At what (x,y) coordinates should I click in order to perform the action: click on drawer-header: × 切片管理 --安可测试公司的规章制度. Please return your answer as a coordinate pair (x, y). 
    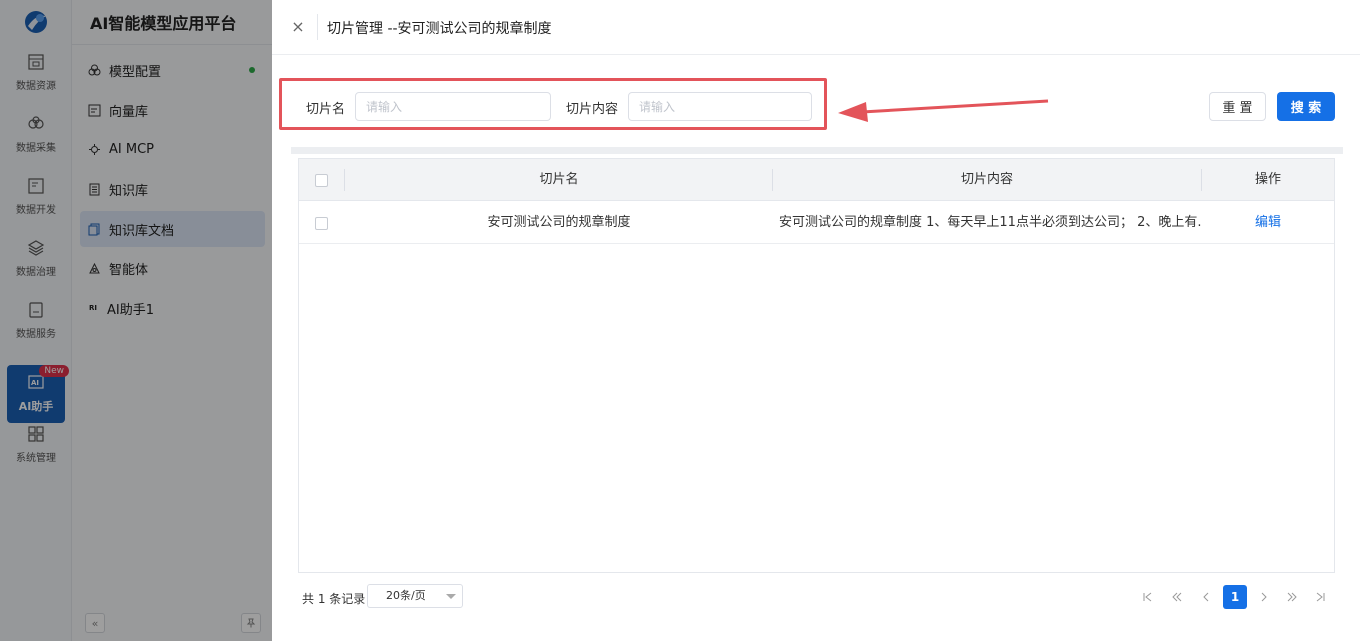
    Looking at the image, I should click on (816, 27).